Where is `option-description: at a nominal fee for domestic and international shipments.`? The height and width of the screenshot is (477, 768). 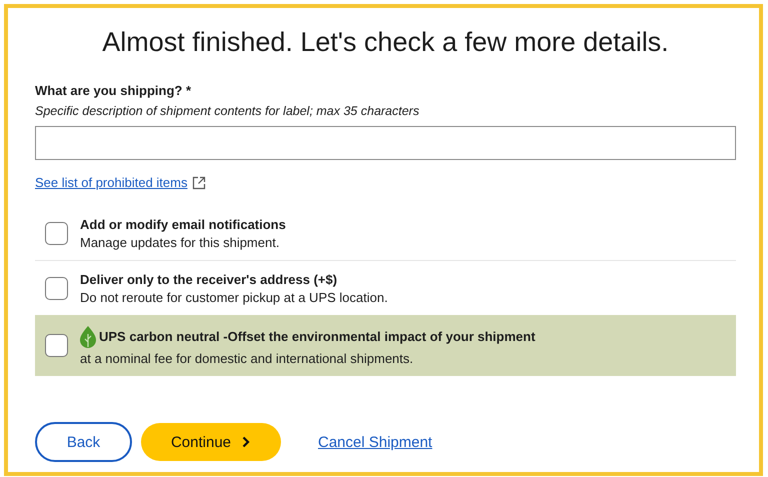 option-description: at a nominal fee for domestic and international shipments. is located at coordinates (247, 358).